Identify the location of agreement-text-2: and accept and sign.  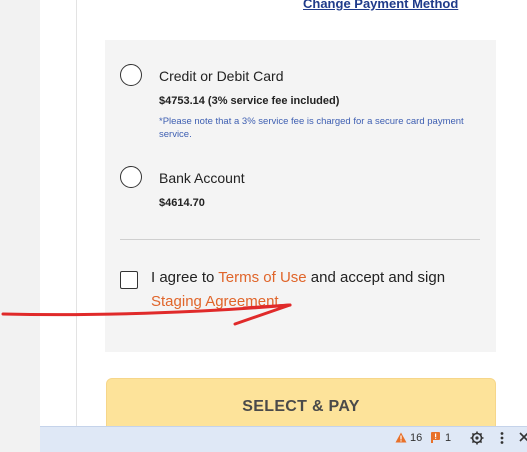
(376, 277).